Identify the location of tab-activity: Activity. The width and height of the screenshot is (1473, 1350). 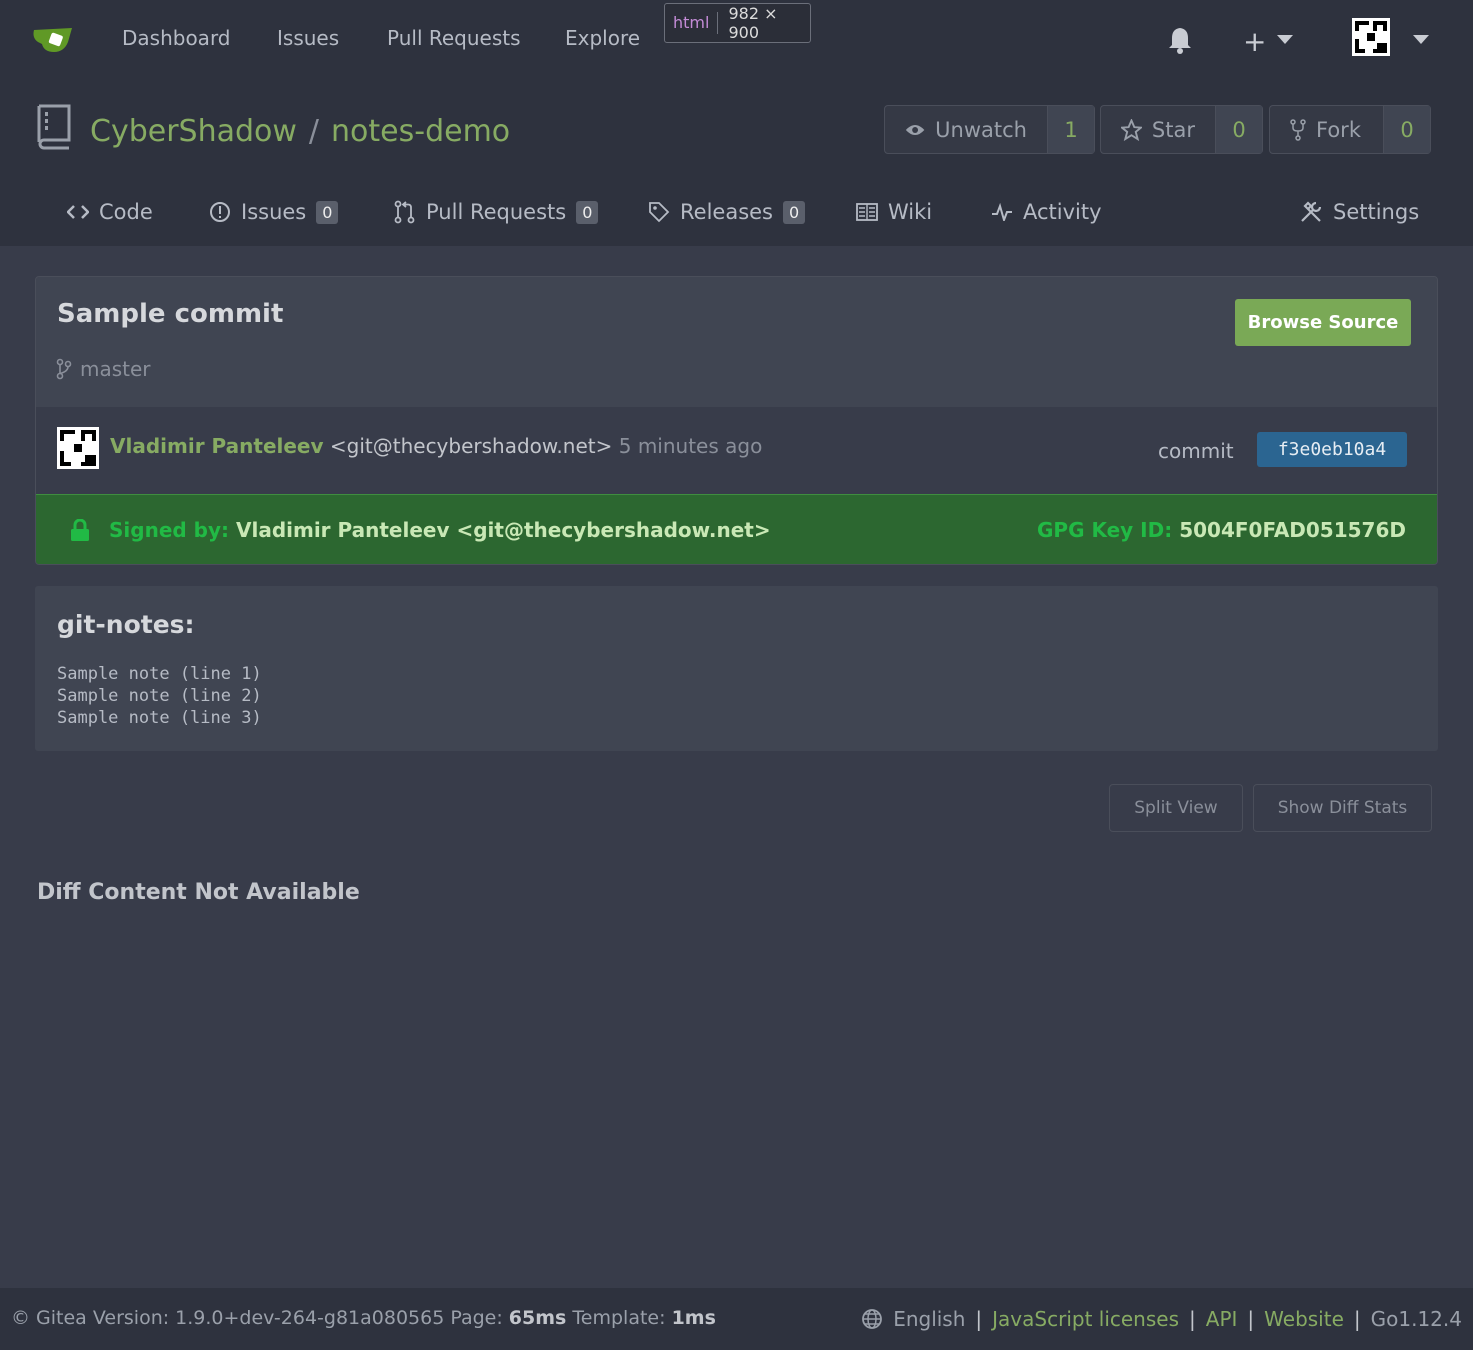
(1046, 212).